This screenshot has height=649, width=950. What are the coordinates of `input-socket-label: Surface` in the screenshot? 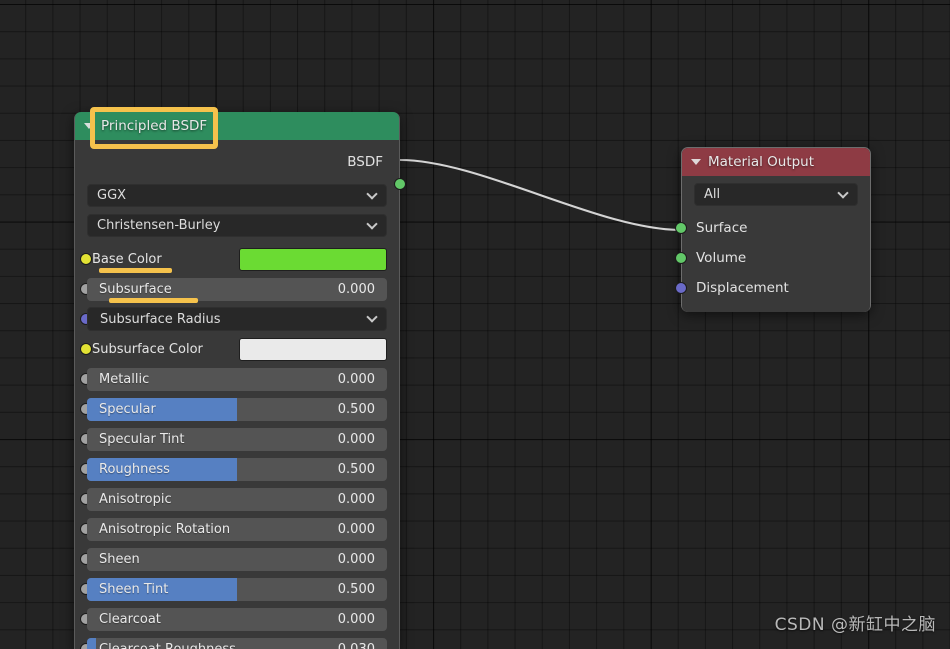 It's located at (722, 228).